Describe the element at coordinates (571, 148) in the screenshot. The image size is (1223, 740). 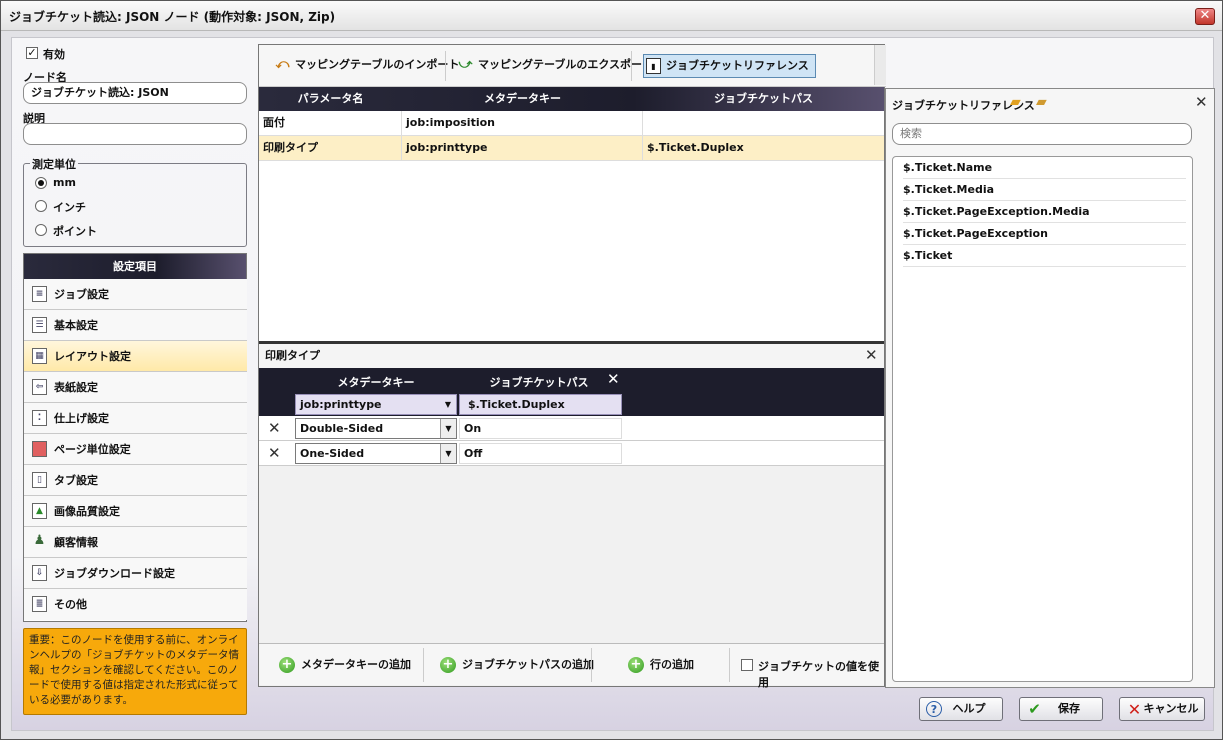
I see `table-row: 印刷タイプ job:printtype $.Ticket.Duplex` at that location.